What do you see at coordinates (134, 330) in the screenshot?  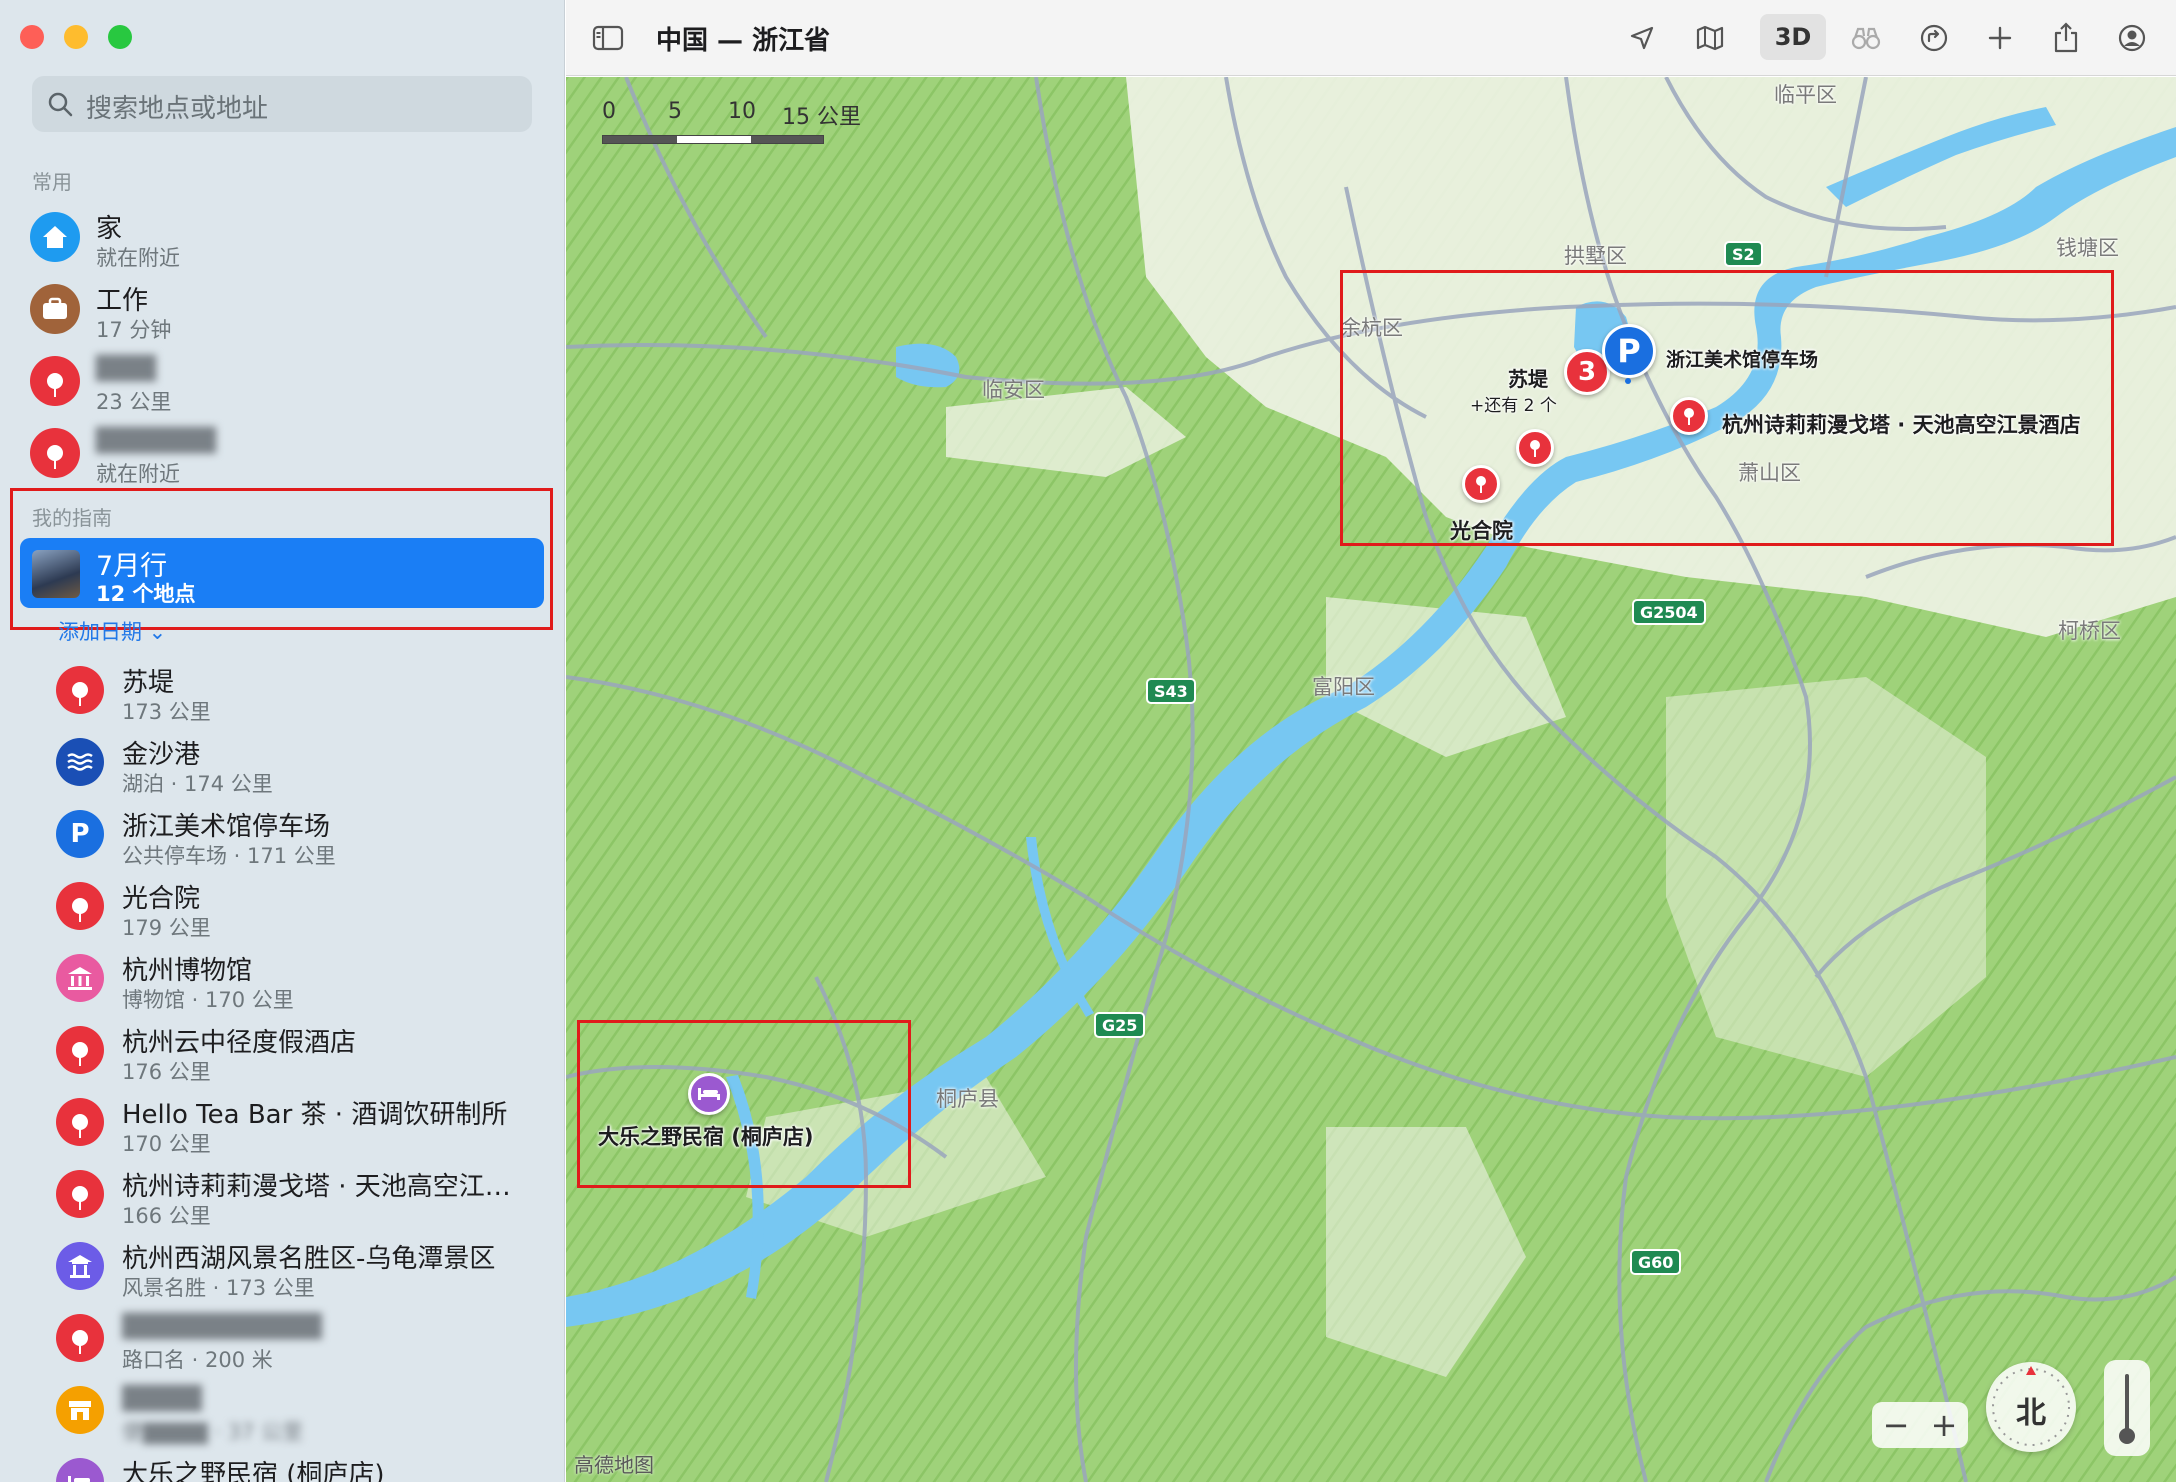 I see `favorite-subtitle: 17 分钟` at bounding box center [134, 330].